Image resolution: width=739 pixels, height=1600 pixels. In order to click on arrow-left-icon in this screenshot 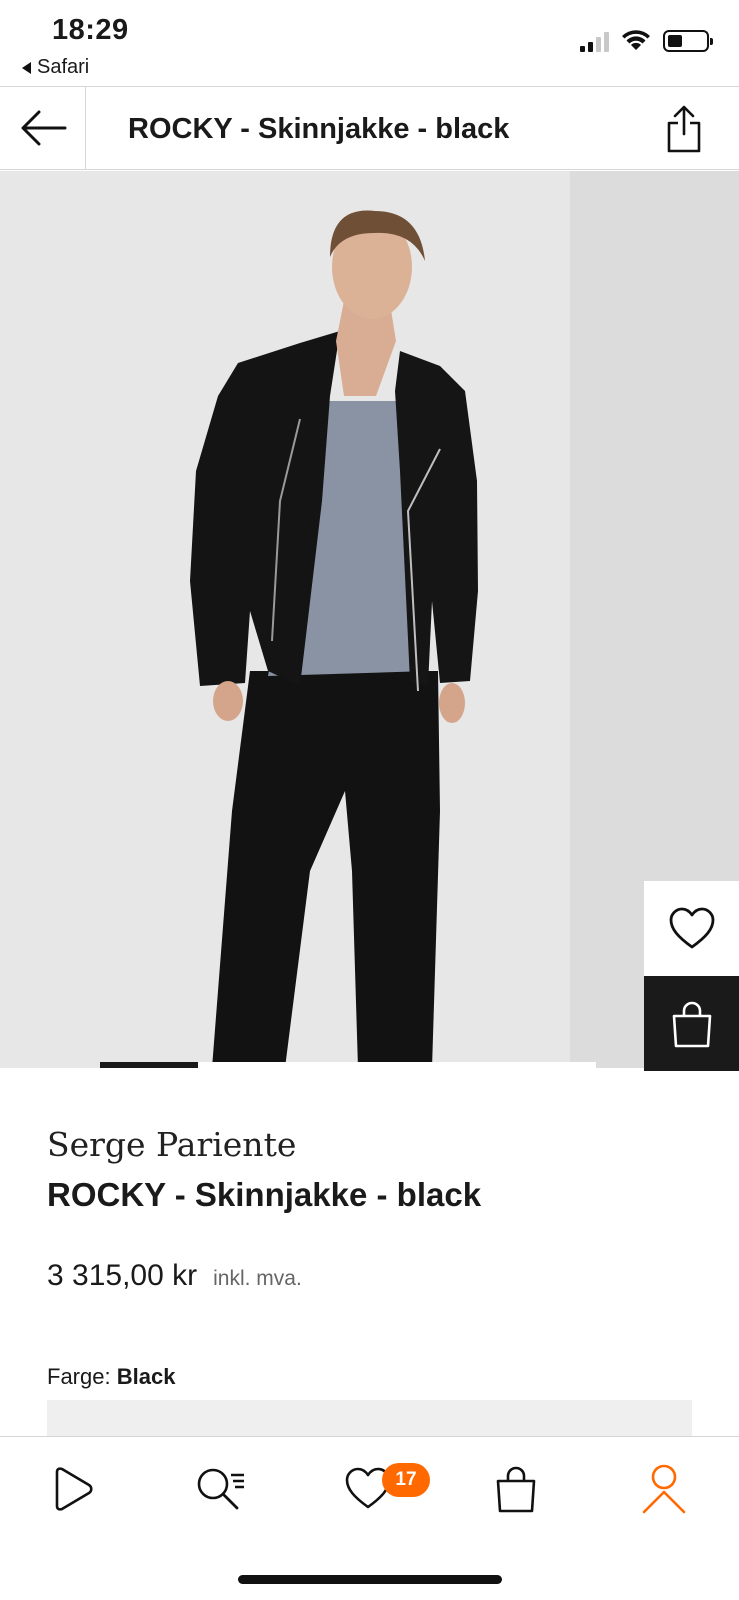, I will do `click(43, 128)`.